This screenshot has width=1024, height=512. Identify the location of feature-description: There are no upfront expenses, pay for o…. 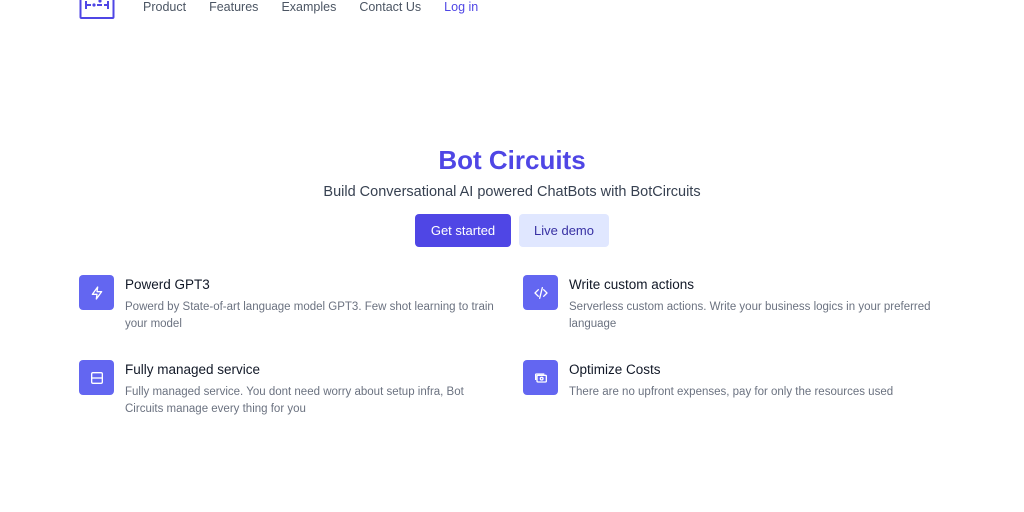
(731, 392).